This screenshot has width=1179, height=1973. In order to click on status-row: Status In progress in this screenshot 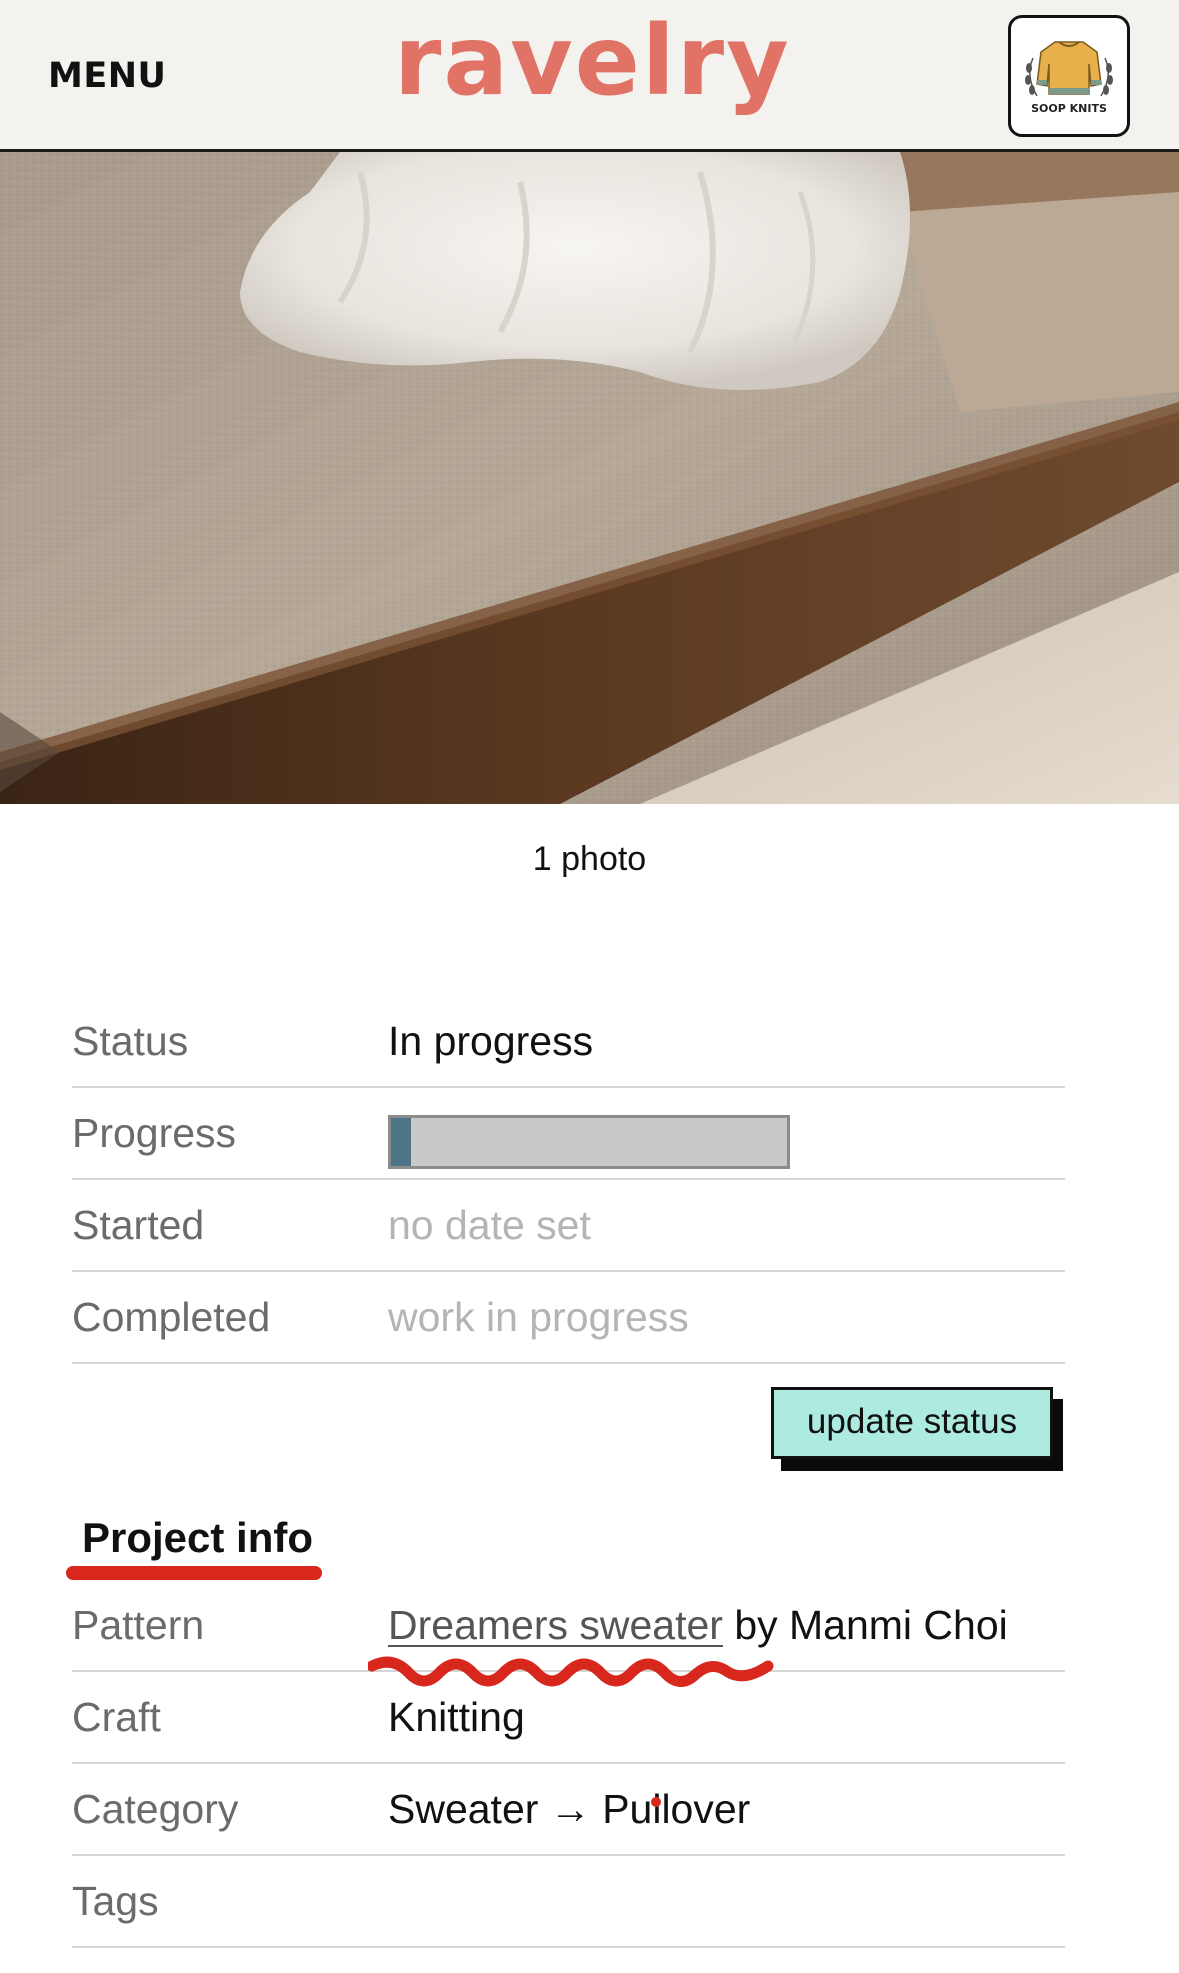, I will do `click(568, 1042)`.